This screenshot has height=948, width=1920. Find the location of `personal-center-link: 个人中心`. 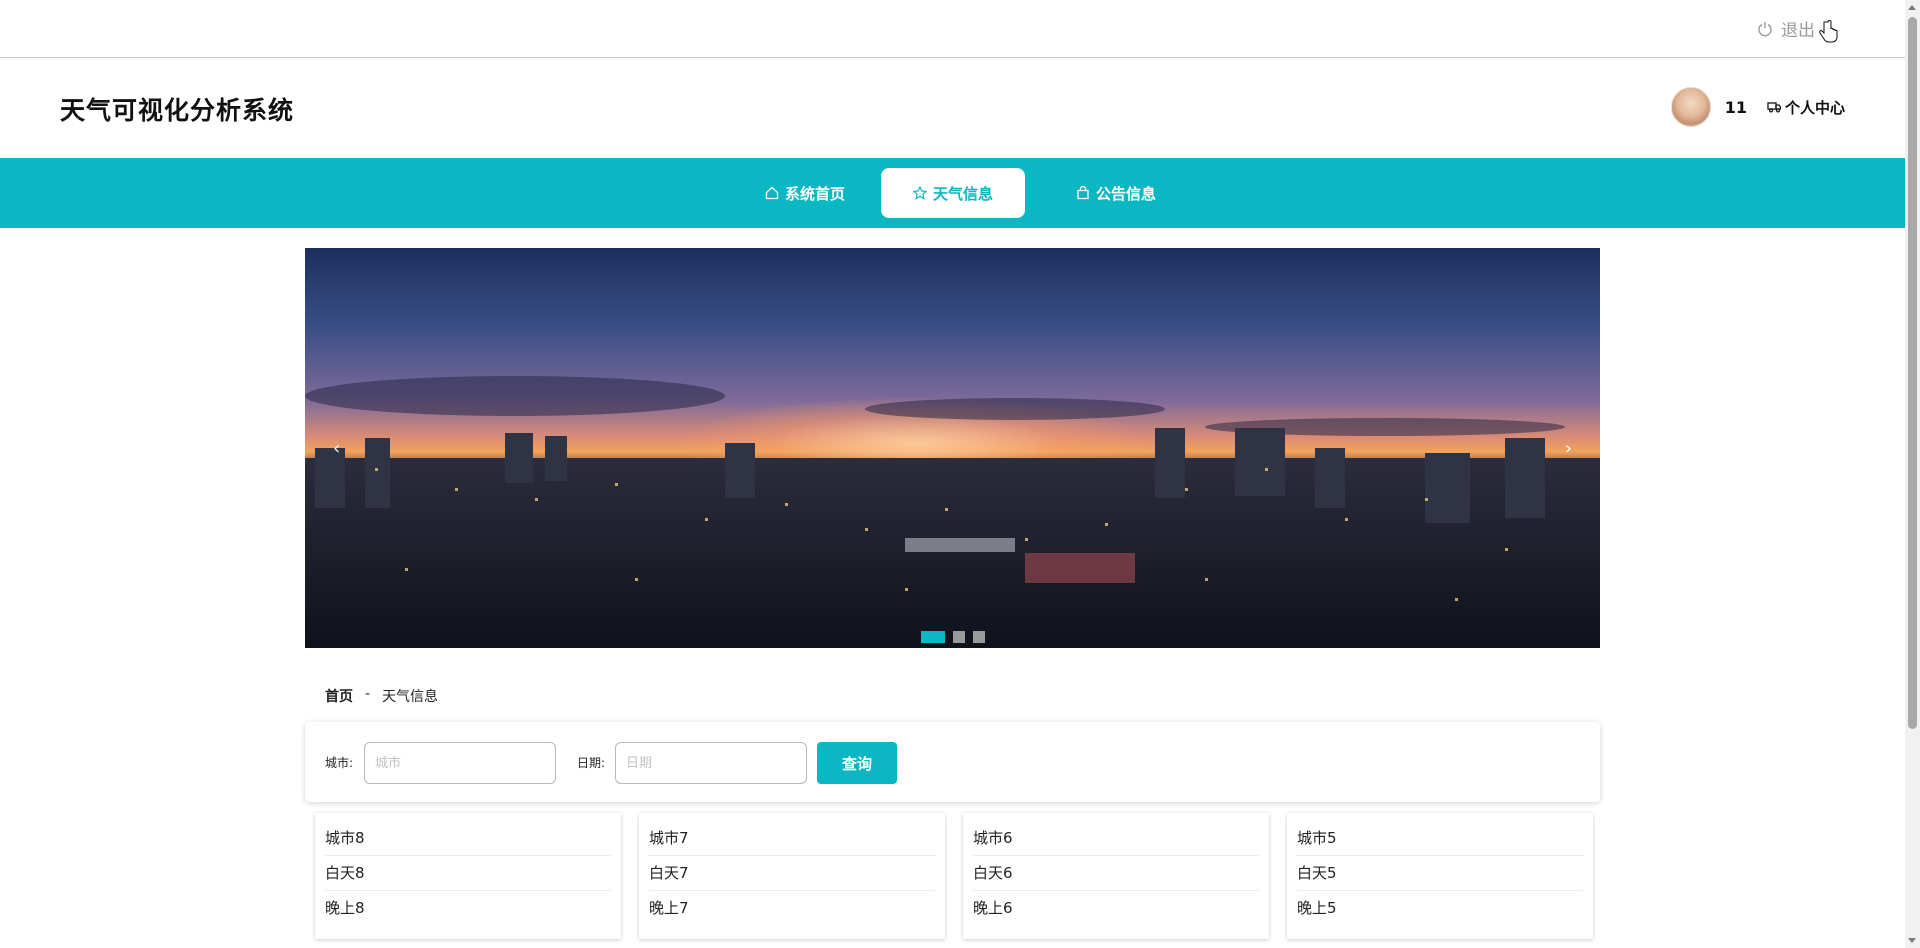

personal-center-link: 个人中心 is located at coordinates (1806, 107).